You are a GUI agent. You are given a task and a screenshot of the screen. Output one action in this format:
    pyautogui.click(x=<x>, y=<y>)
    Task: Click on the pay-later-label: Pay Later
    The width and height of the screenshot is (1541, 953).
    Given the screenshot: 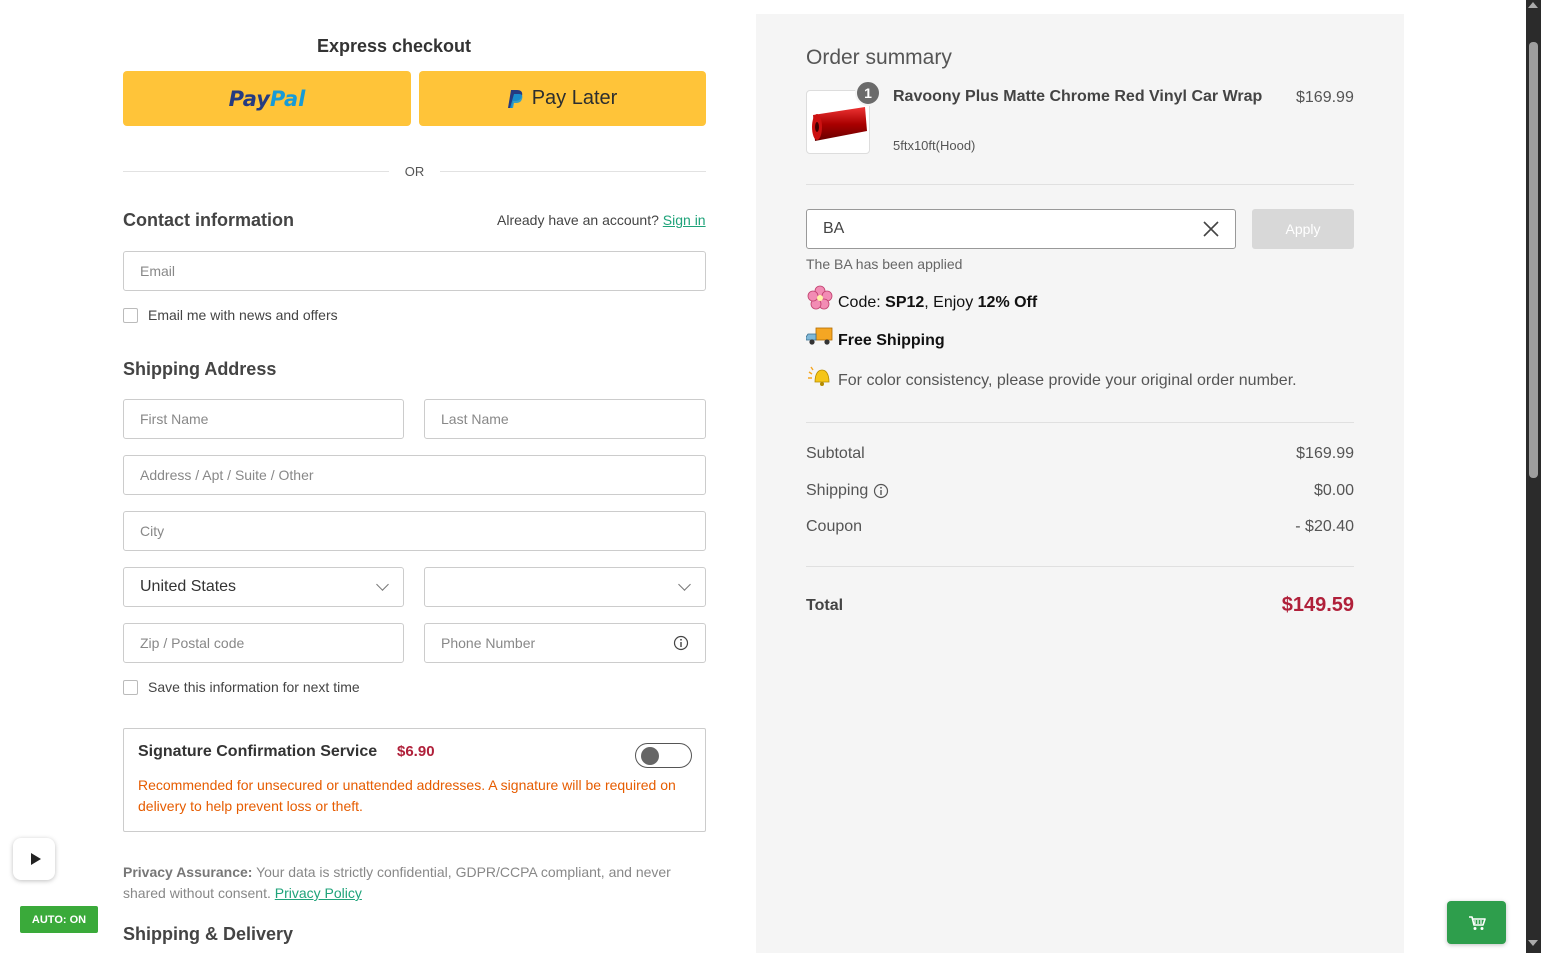 What is the action you would take?
    pyautogui.click(x=574, y=98)
    